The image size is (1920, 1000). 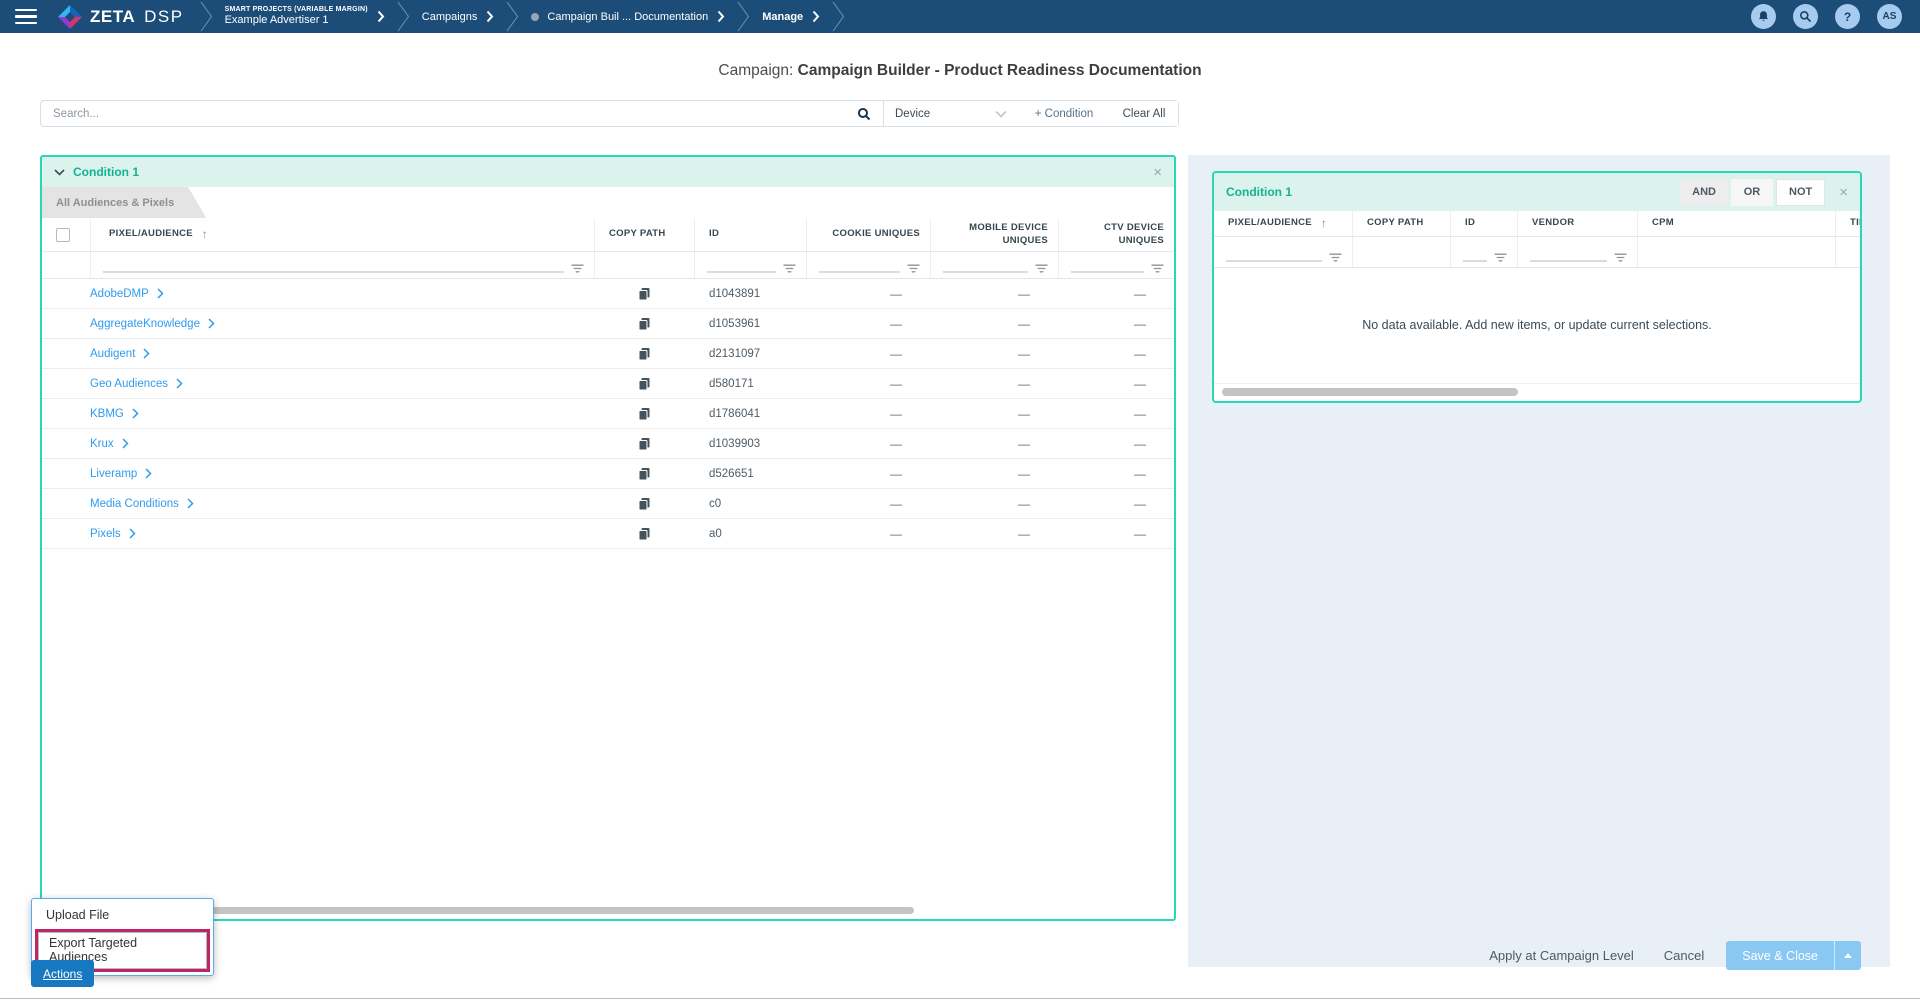 I want to click on filter-cell-cookie-uniques, so click(x=868, y=265).